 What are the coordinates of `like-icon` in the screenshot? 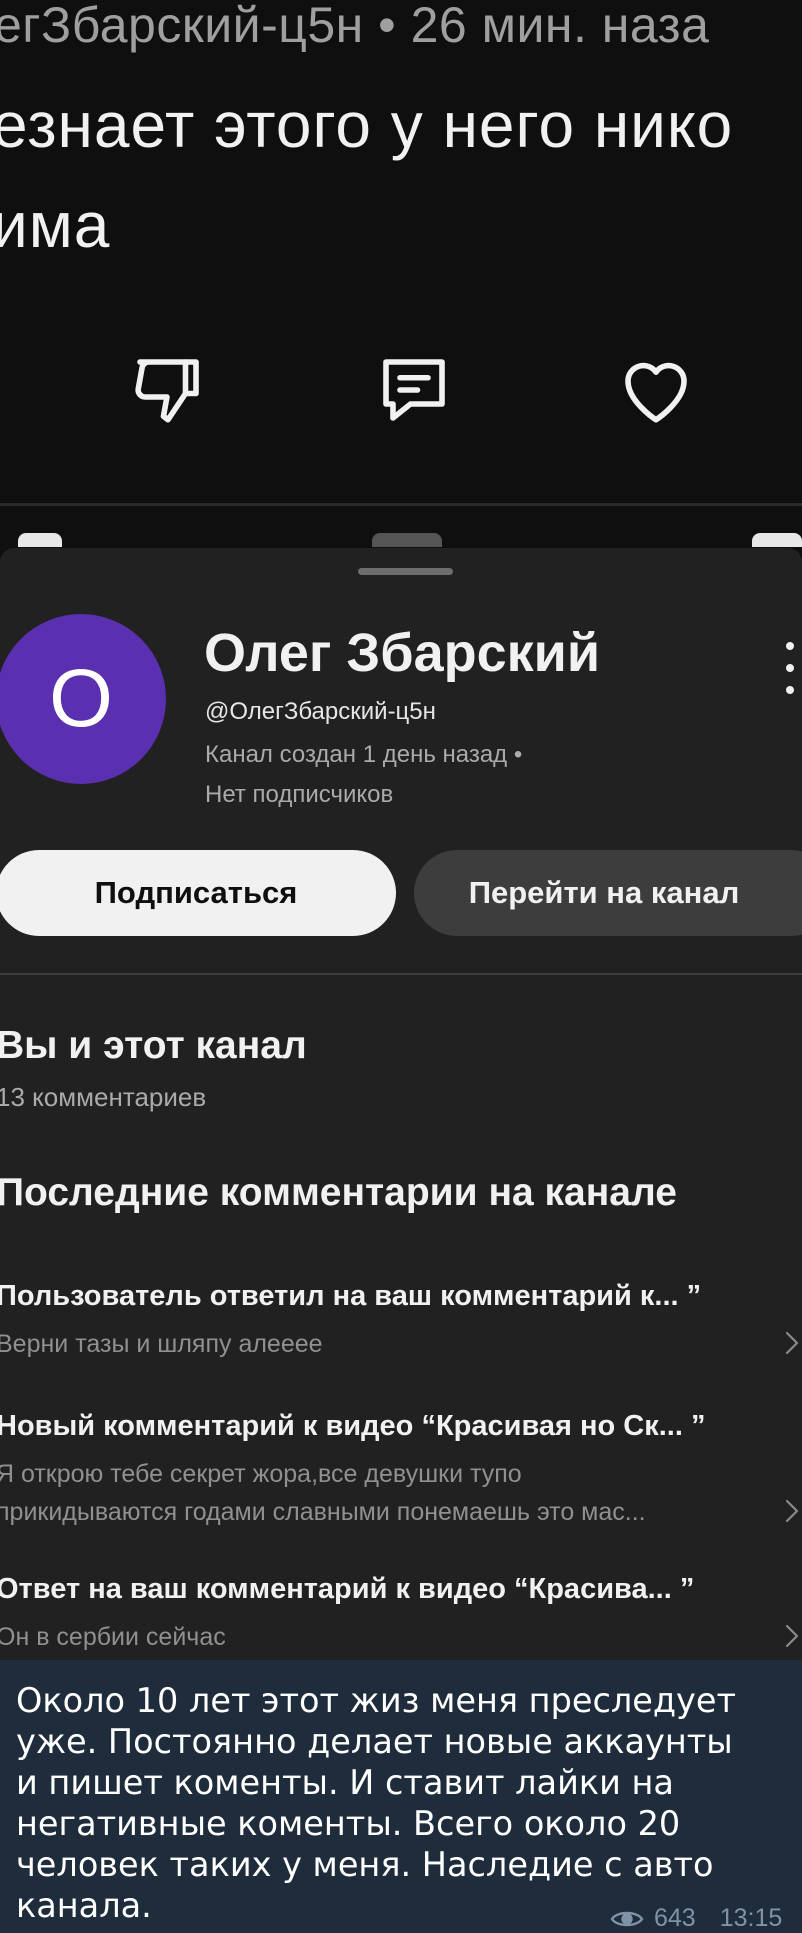 It's located at (656, 392).